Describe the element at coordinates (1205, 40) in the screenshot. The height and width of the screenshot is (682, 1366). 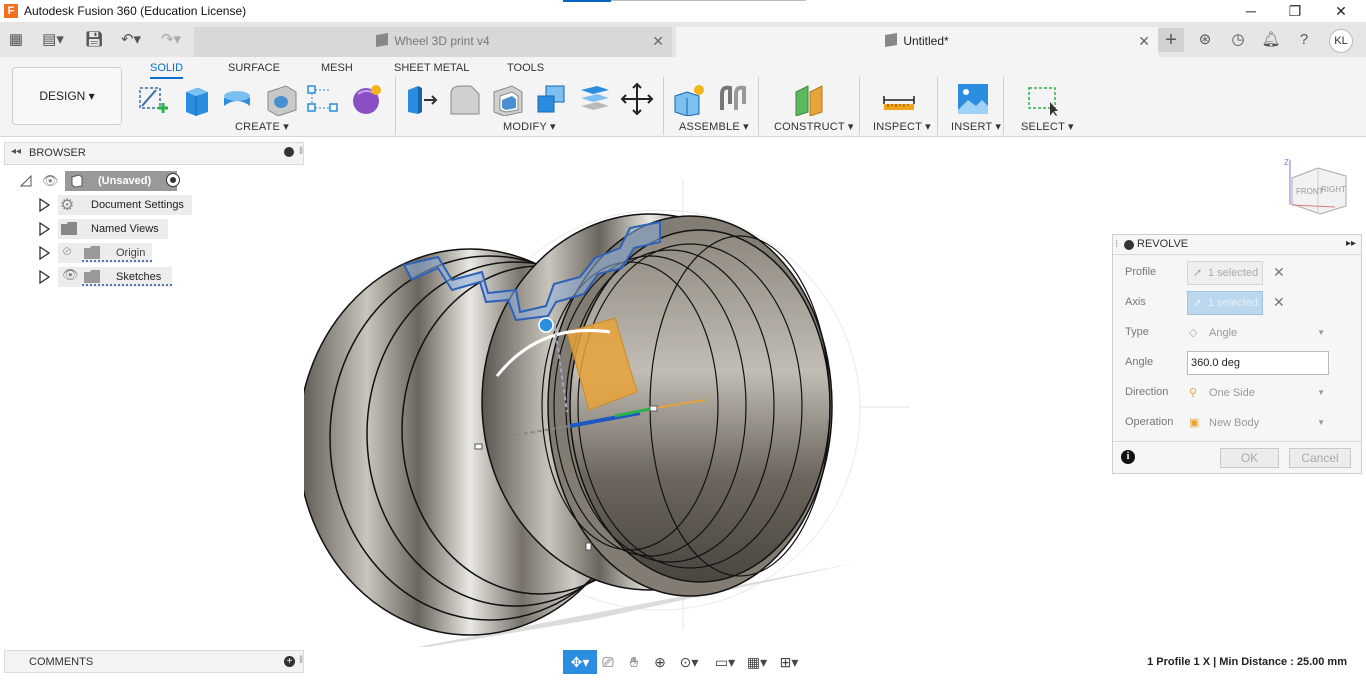
I see `extensions-icon: ⊛` at that location.